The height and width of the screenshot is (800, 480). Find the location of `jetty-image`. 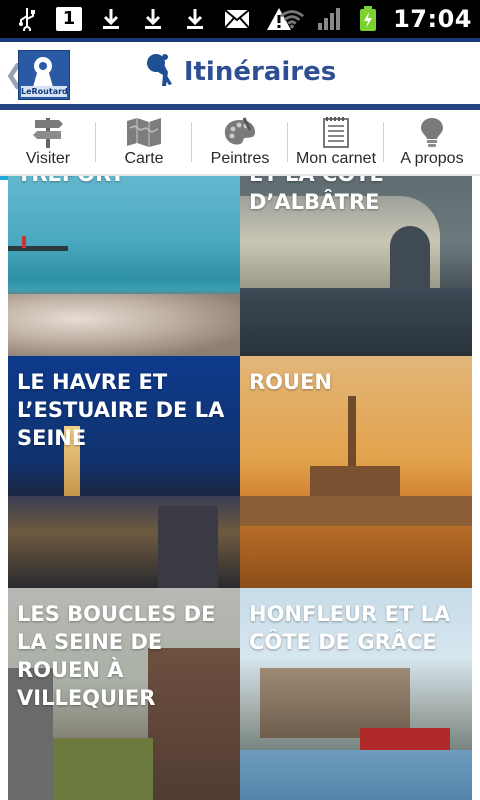

jetty-image is located at coordinates (38, 248).